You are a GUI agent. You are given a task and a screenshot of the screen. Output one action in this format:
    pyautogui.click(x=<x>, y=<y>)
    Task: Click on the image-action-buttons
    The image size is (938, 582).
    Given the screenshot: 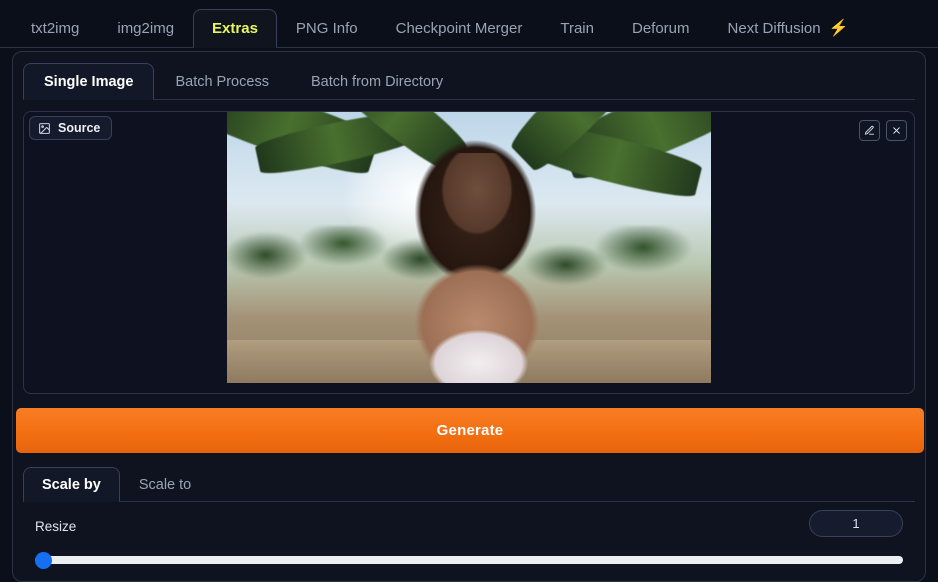 What is the action you would take?
    pyautogui.click(x=883, y=130)
    